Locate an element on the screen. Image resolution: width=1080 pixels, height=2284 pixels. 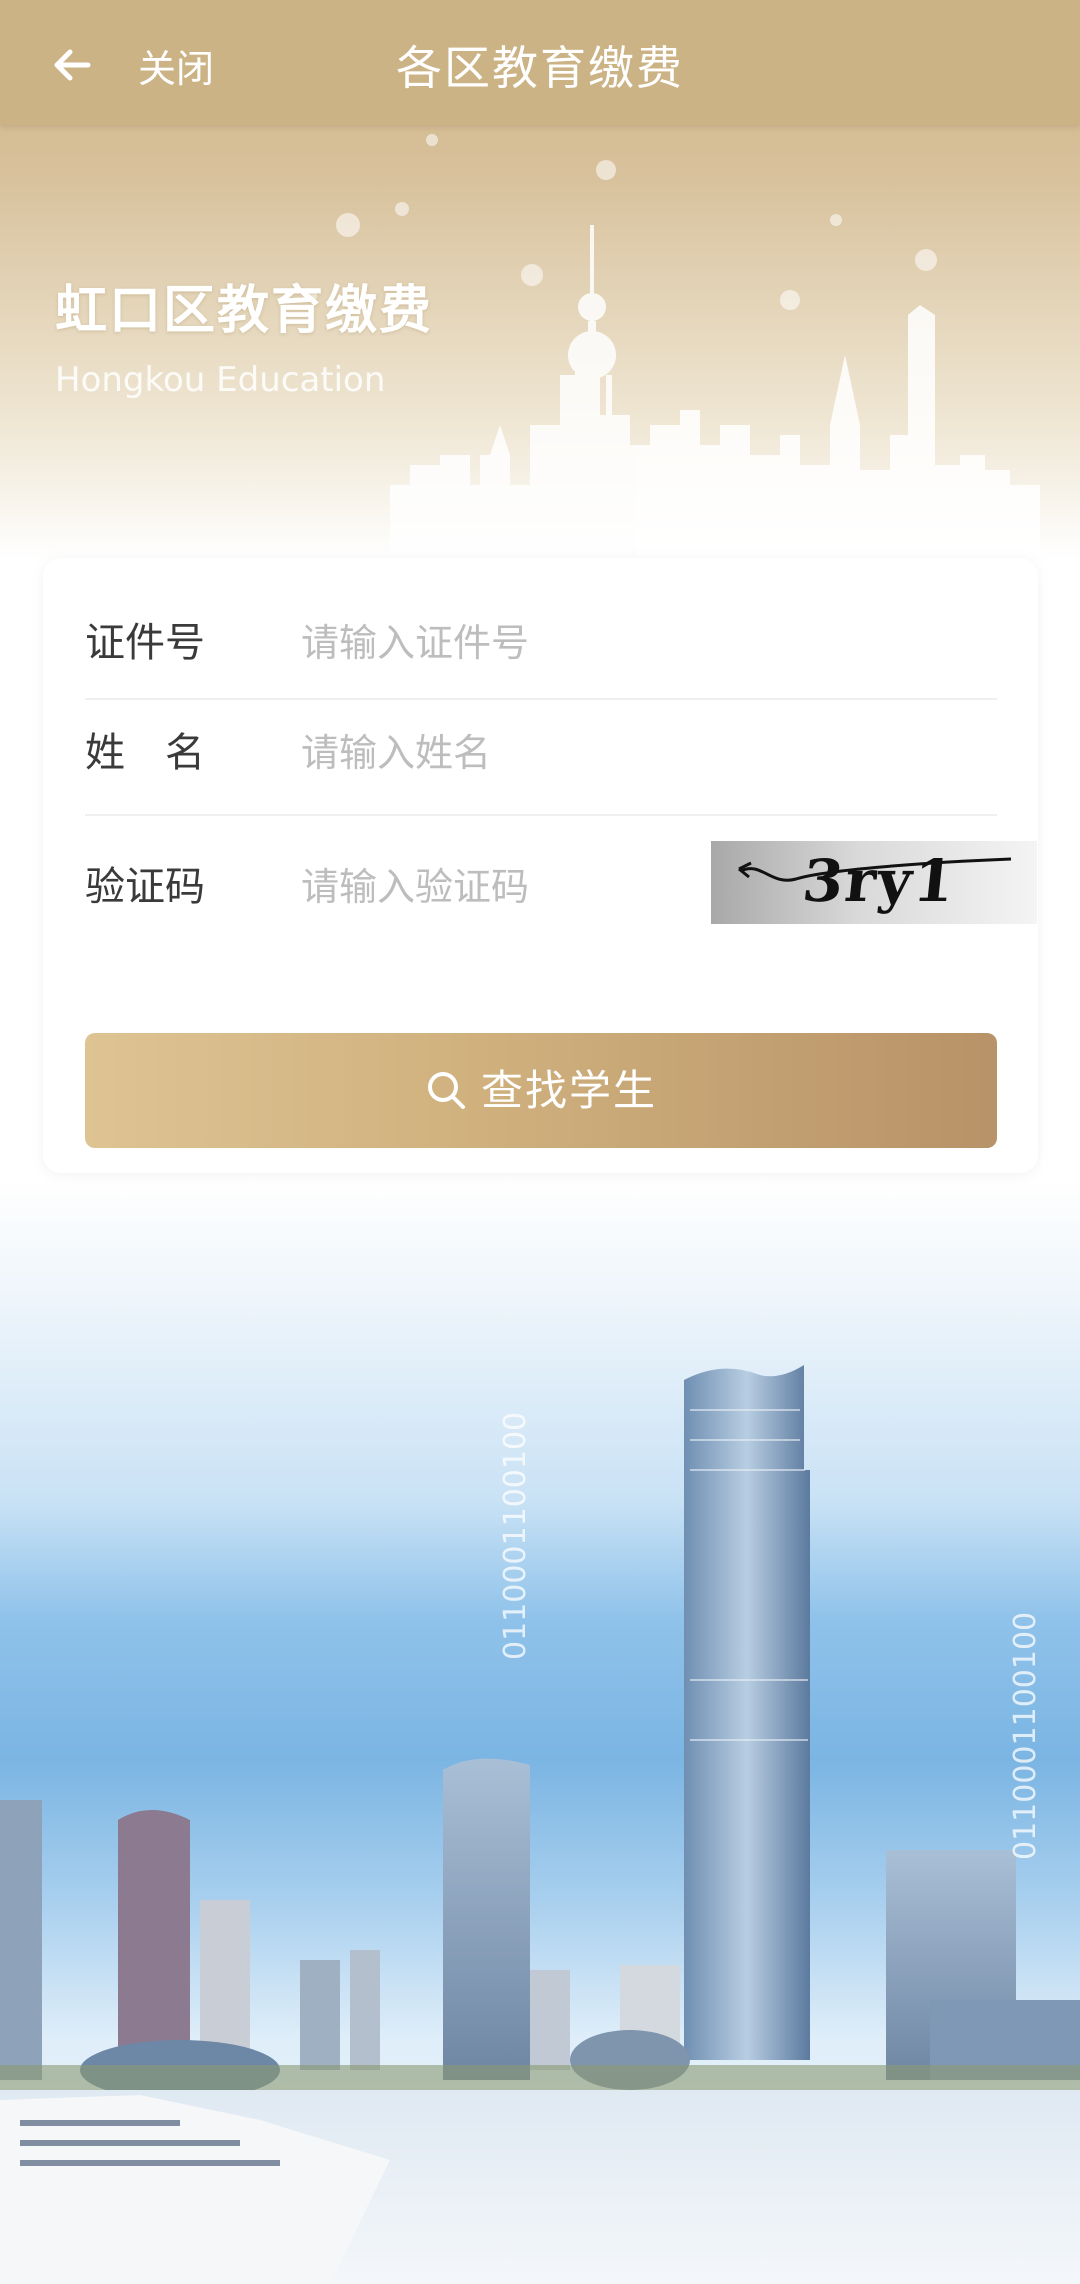
captcha-text: 3ry1 is located at coordinates (879, 881).